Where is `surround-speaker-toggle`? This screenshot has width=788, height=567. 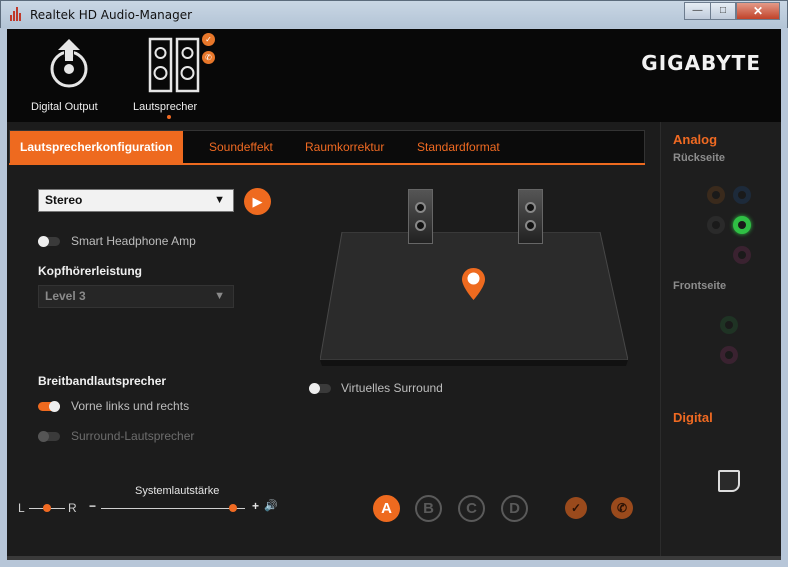
surround-speaker-toggle is located at coordinates (49, 436).